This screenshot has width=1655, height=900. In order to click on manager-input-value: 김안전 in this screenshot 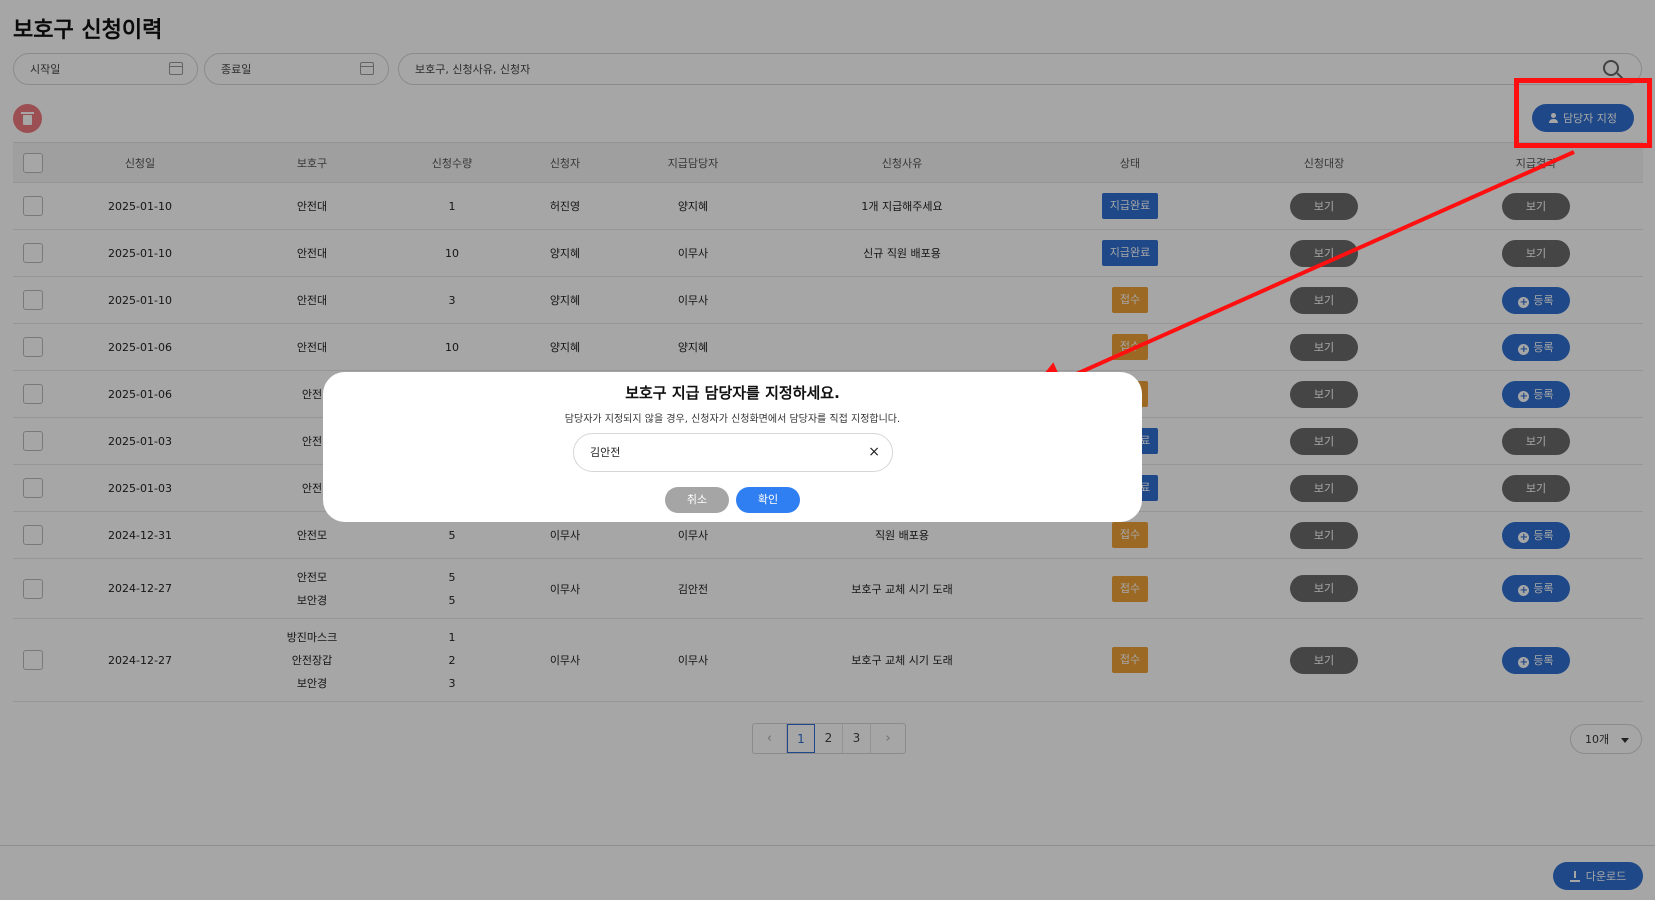, I will do `click(605, 452)`.